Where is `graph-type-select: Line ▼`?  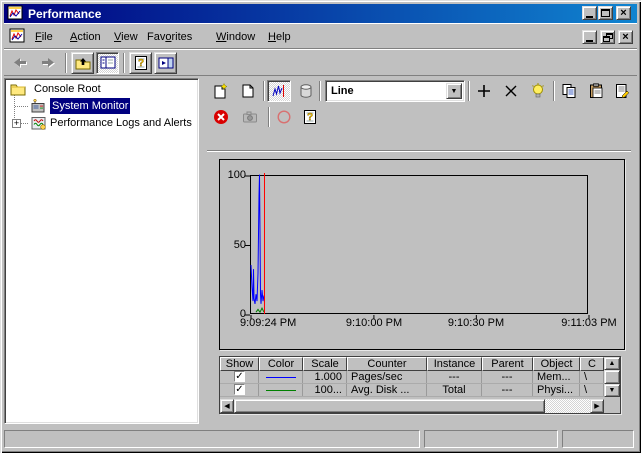 graph-type-select: Line ▼ is located at coordinates (395, 91).